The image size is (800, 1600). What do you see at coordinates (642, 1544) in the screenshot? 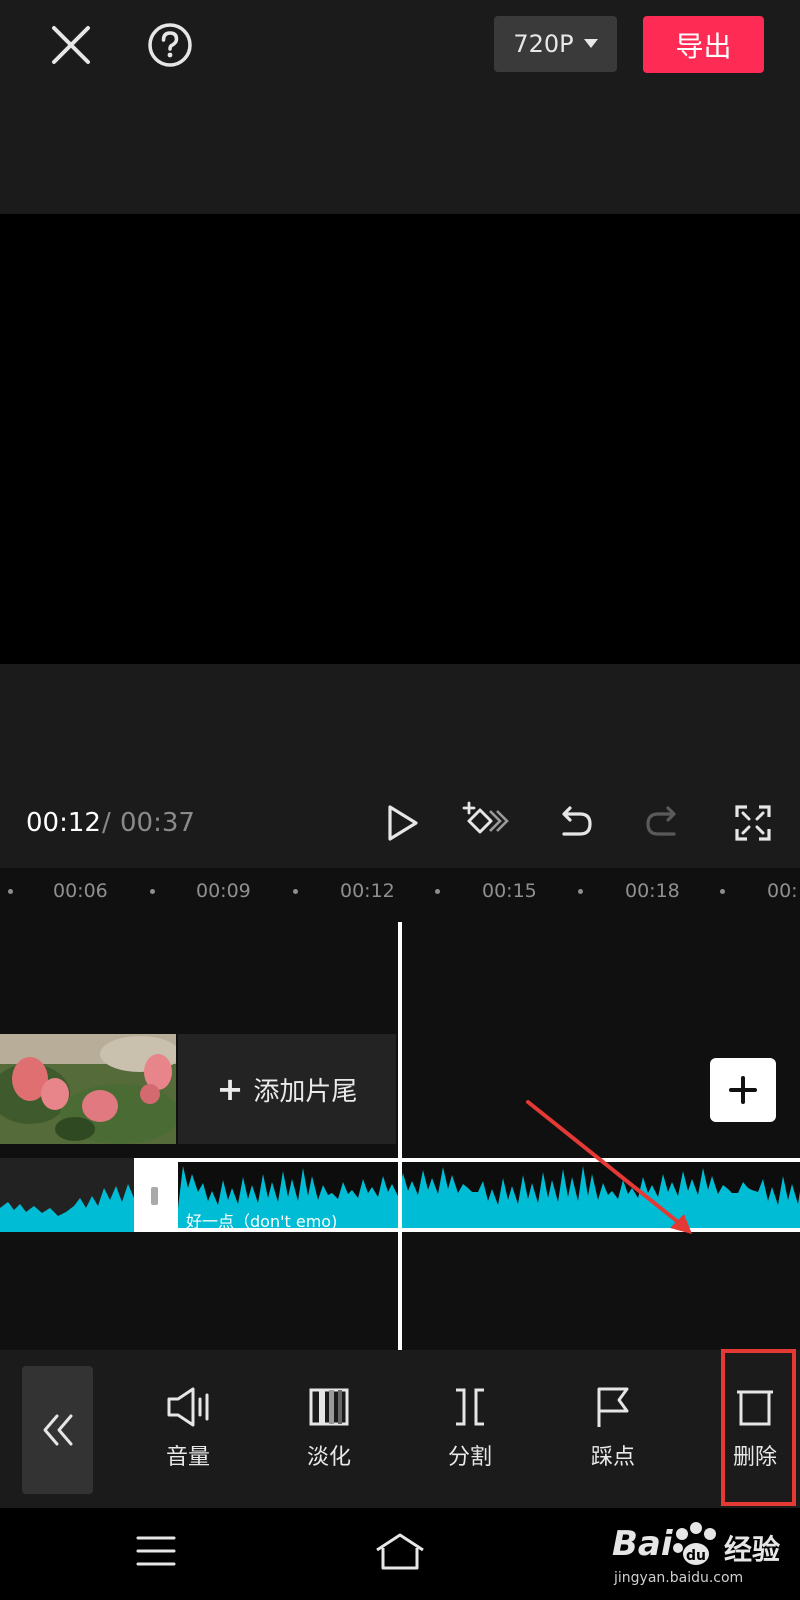
I see `watermark-brand: Bai` at bounding box center [642, 1544].